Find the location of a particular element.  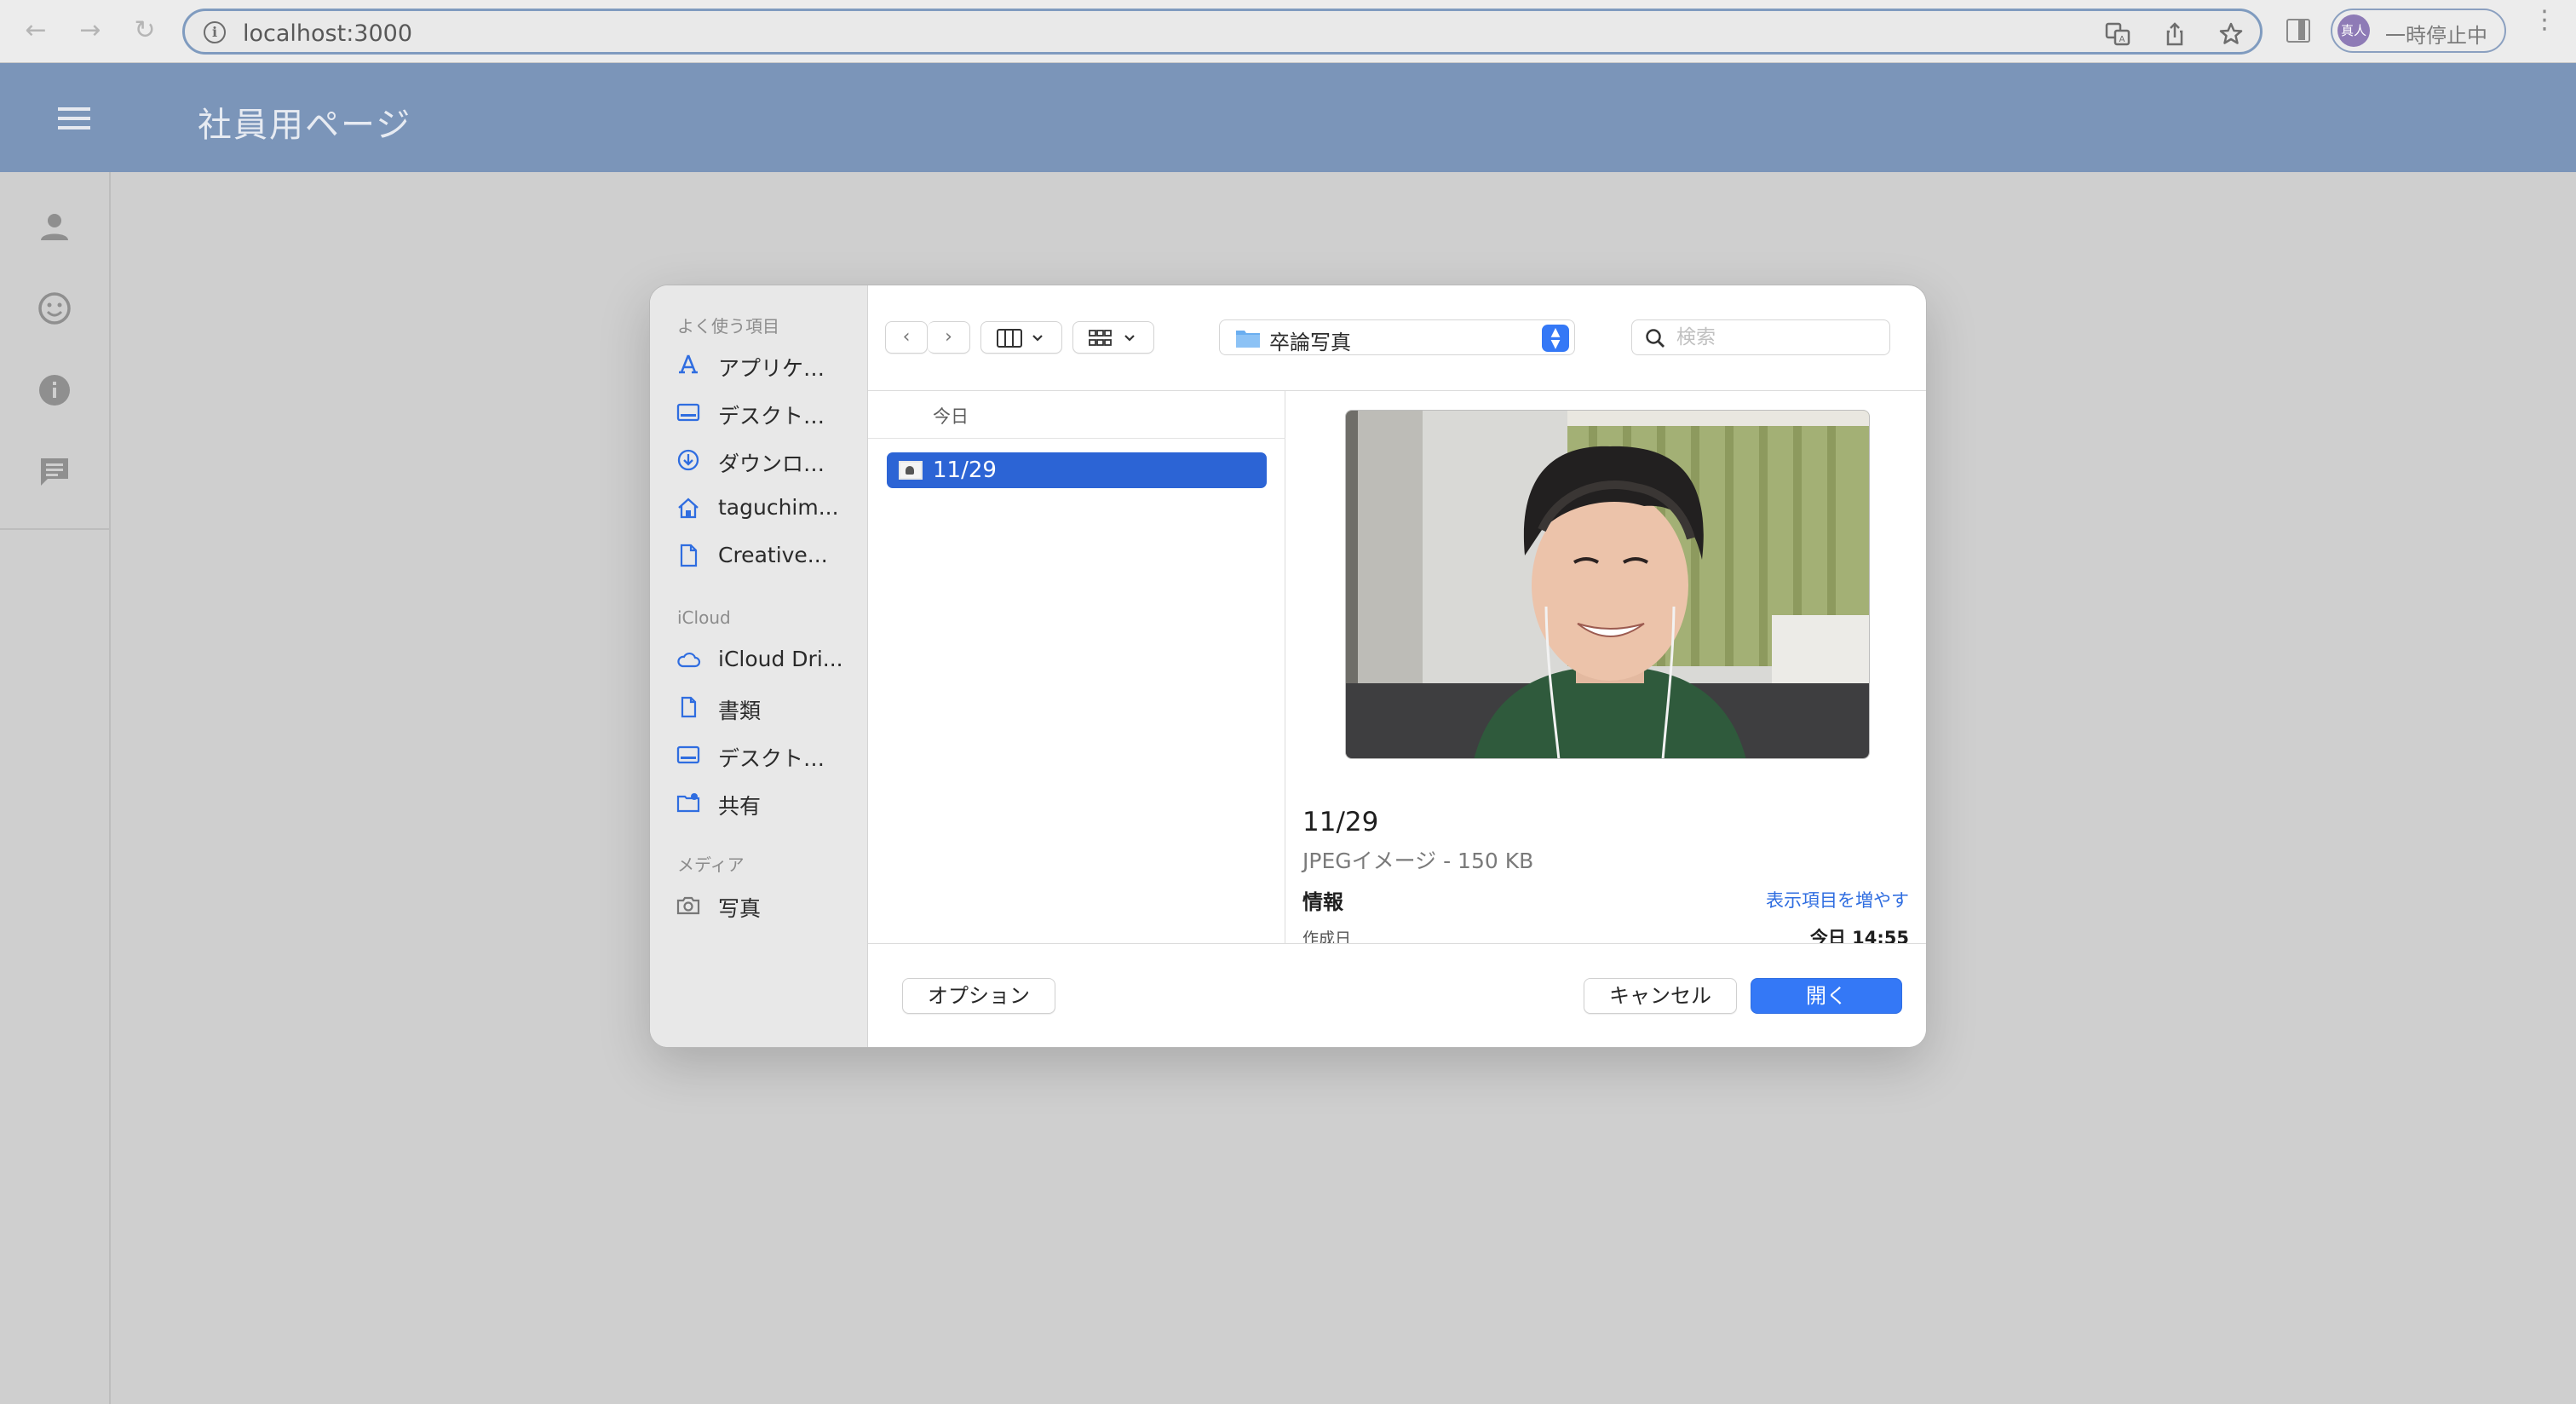

media-header: メディア is located at coordinates (711, 864).